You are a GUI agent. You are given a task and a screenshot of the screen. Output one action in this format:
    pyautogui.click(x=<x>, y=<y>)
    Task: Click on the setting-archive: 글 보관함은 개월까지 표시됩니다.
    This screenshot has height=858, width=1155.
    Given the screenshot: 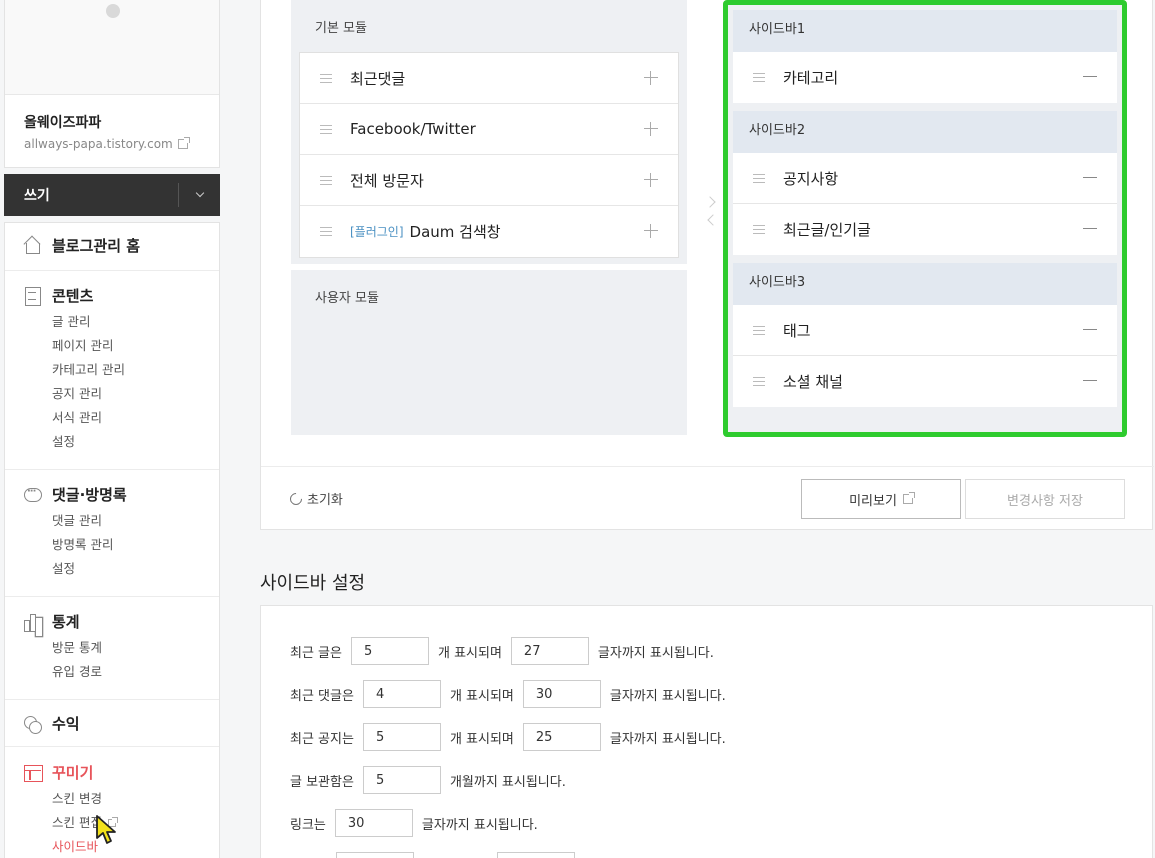 What is the action you would take?
    pyautogui.click(x=428, y=780)
    